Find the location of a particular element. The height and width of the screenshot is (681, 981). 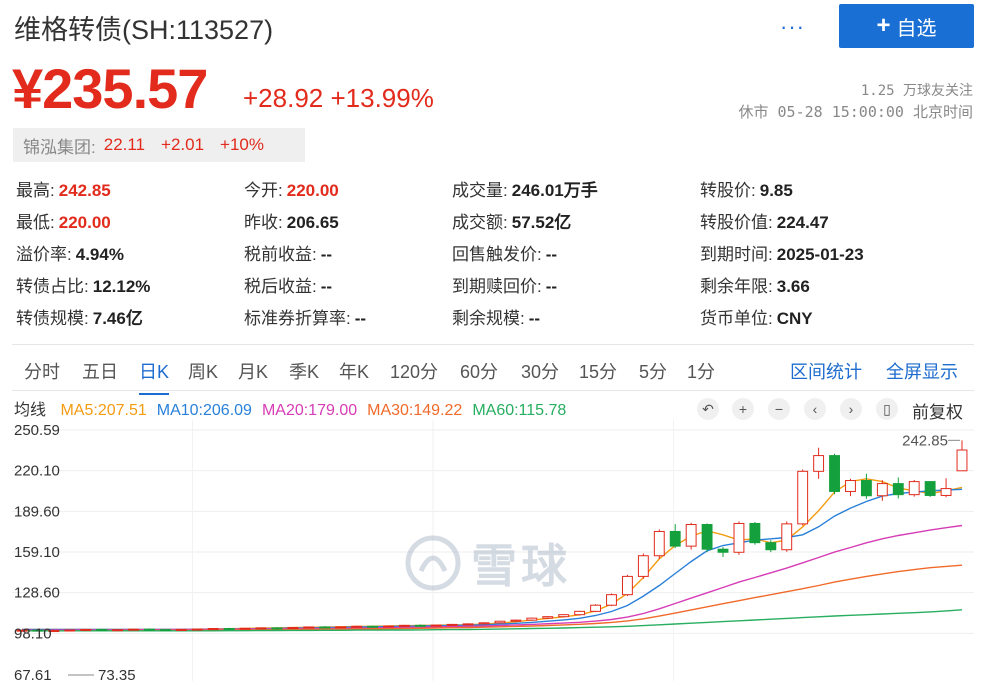

y-tick-label: 98.10 is located at coordinates (33, 633).